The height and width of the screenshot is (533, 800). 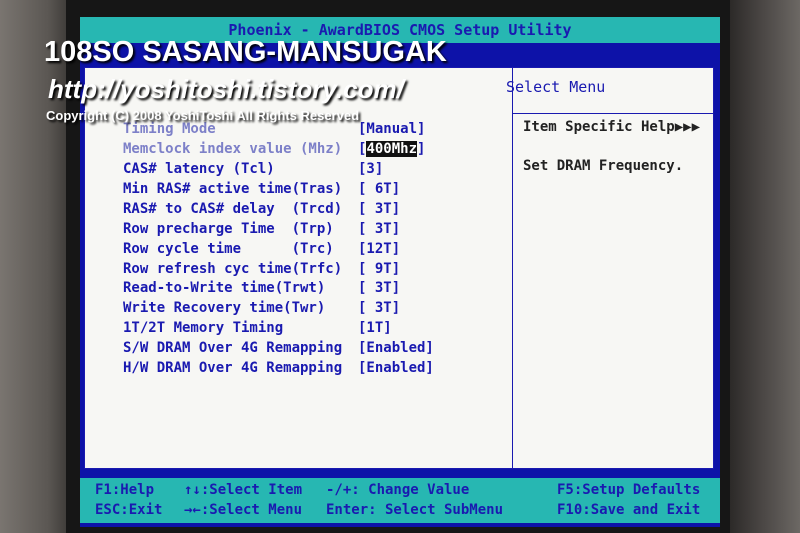 What do you see at coordinates (232, 149) in the screenshot?
I see `setting-label-memclock: Memclock index value (Mhz)` at bounding box center [232, 149].